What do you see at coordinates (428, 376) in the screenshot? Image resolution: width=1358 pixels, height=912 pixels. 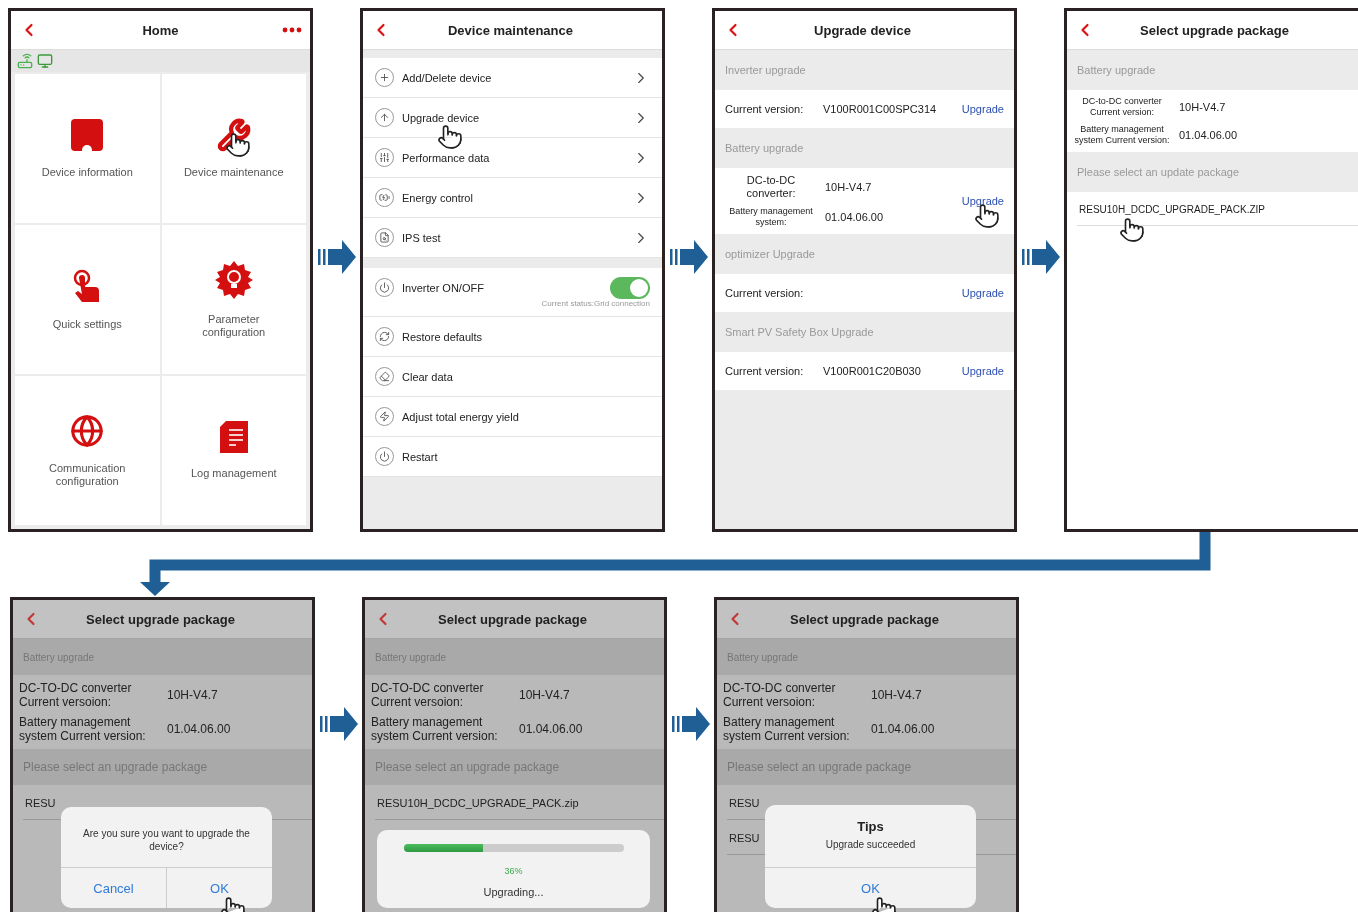 I see `item-label: Clear data` at bounding box center [428, 376].